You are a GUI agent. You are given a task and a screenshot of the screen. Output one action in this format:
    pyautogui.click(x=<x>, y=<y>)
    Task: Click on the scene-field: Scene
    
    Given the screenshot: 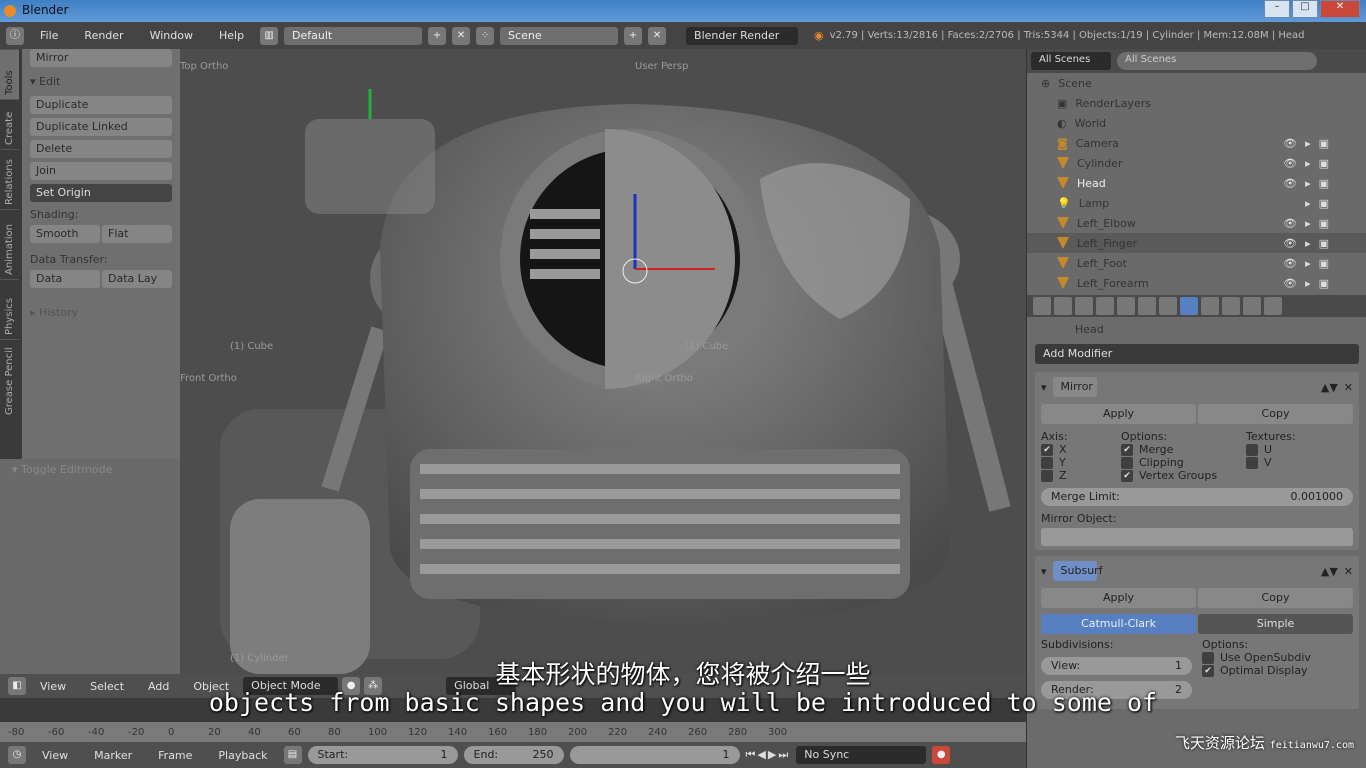 What is the action you would take?
    pyautogui.click(x=559, y=35)
    